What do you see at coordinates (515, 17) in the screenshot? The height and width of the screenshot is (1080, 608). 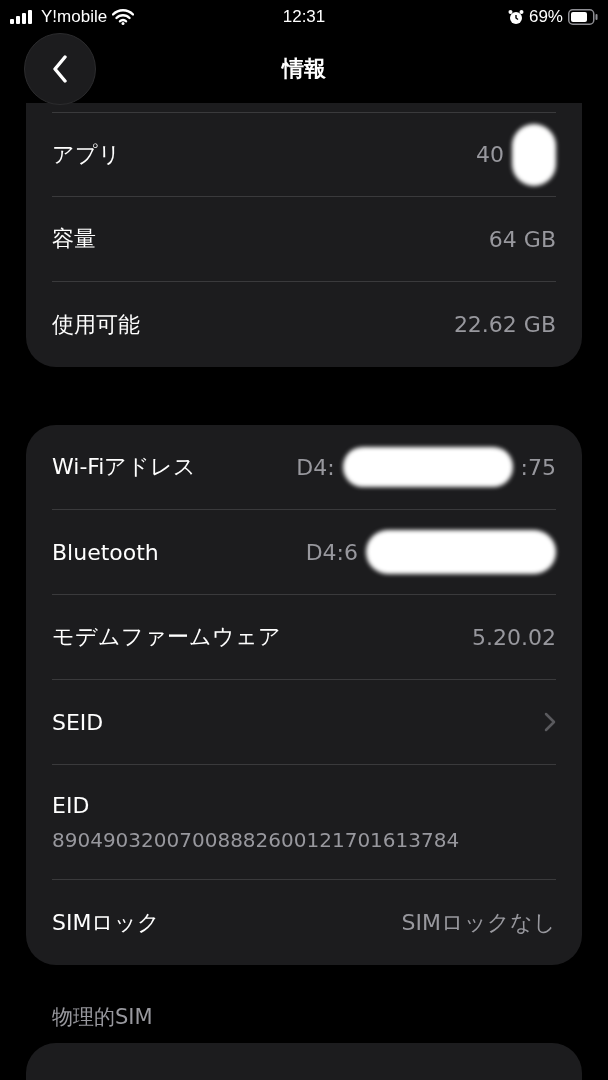 I see `alarm-icon` at bounding box center [515, 17].